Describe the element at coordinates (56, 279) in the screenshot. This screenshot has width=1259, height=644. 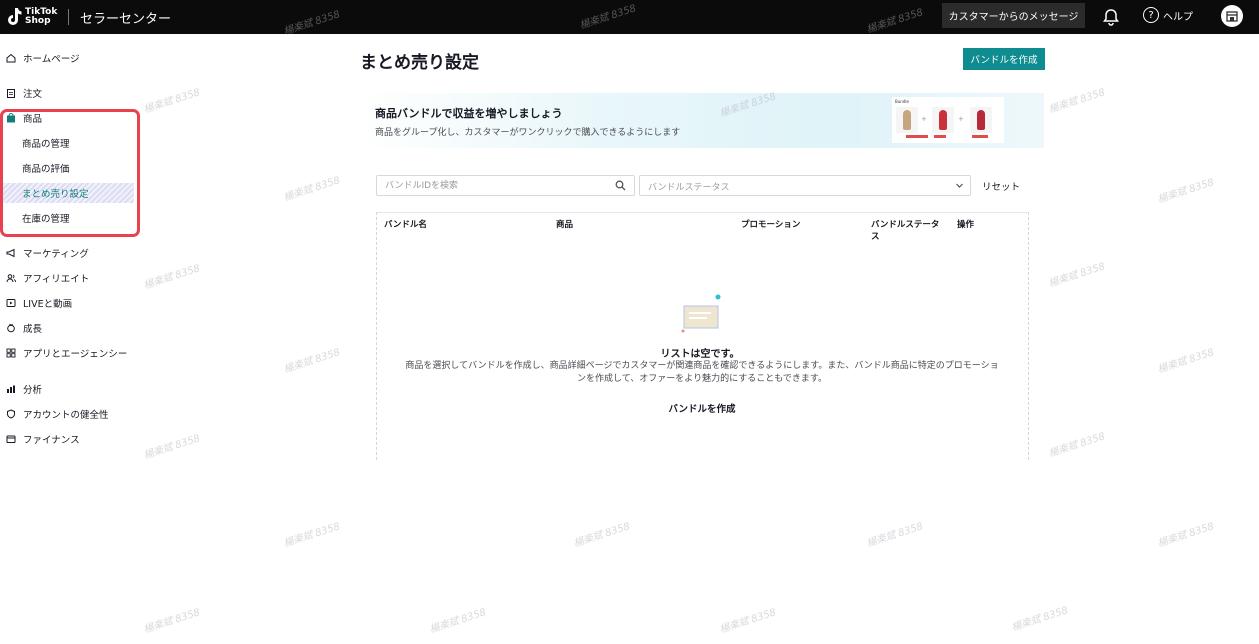
I see `sidebar-item-label: アフィリエイト` at that location.